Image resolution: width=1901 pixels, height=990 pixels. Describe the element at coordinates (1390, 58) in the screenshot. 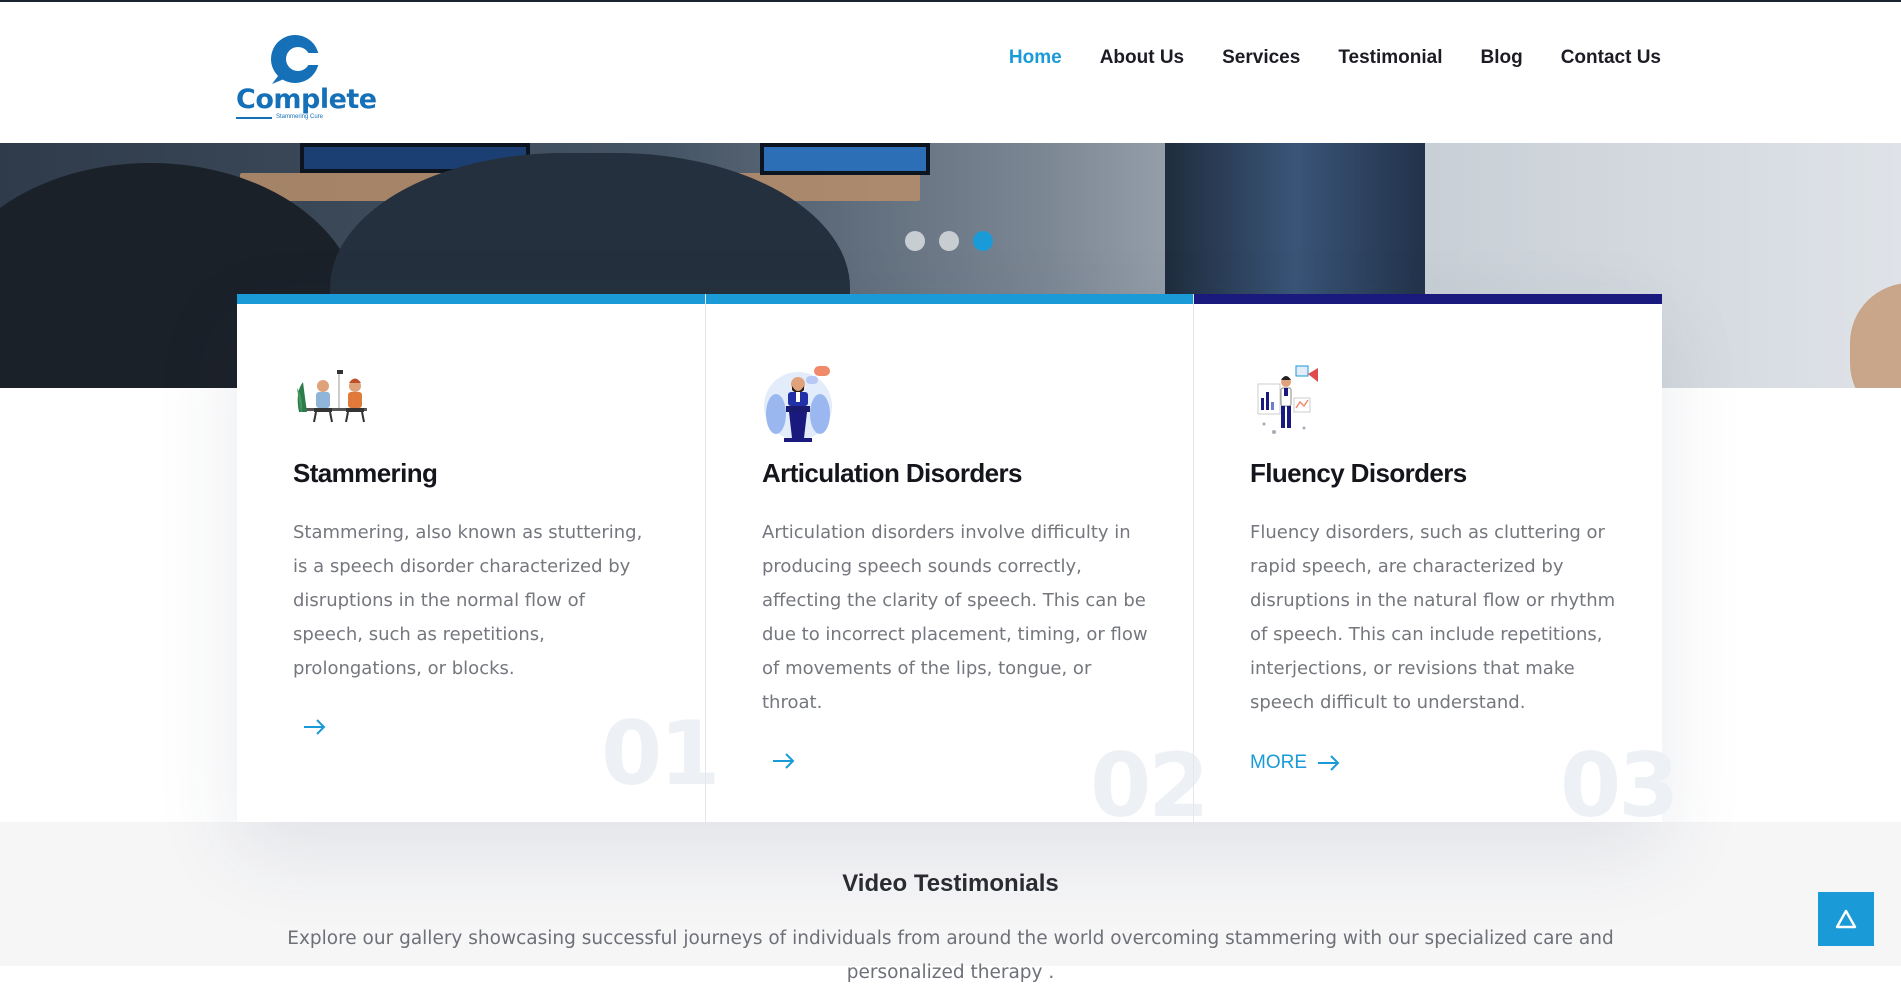

I see `nav-testimonial: Testimonial` at that location.